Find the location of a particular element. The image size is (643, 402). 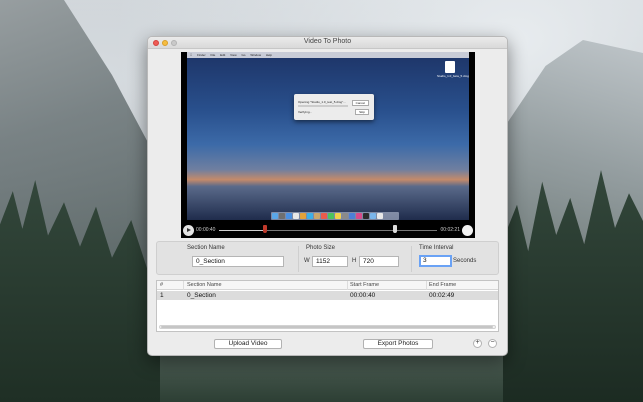

column-header-end-frame: End Frame is located at coordinates (442, 285).